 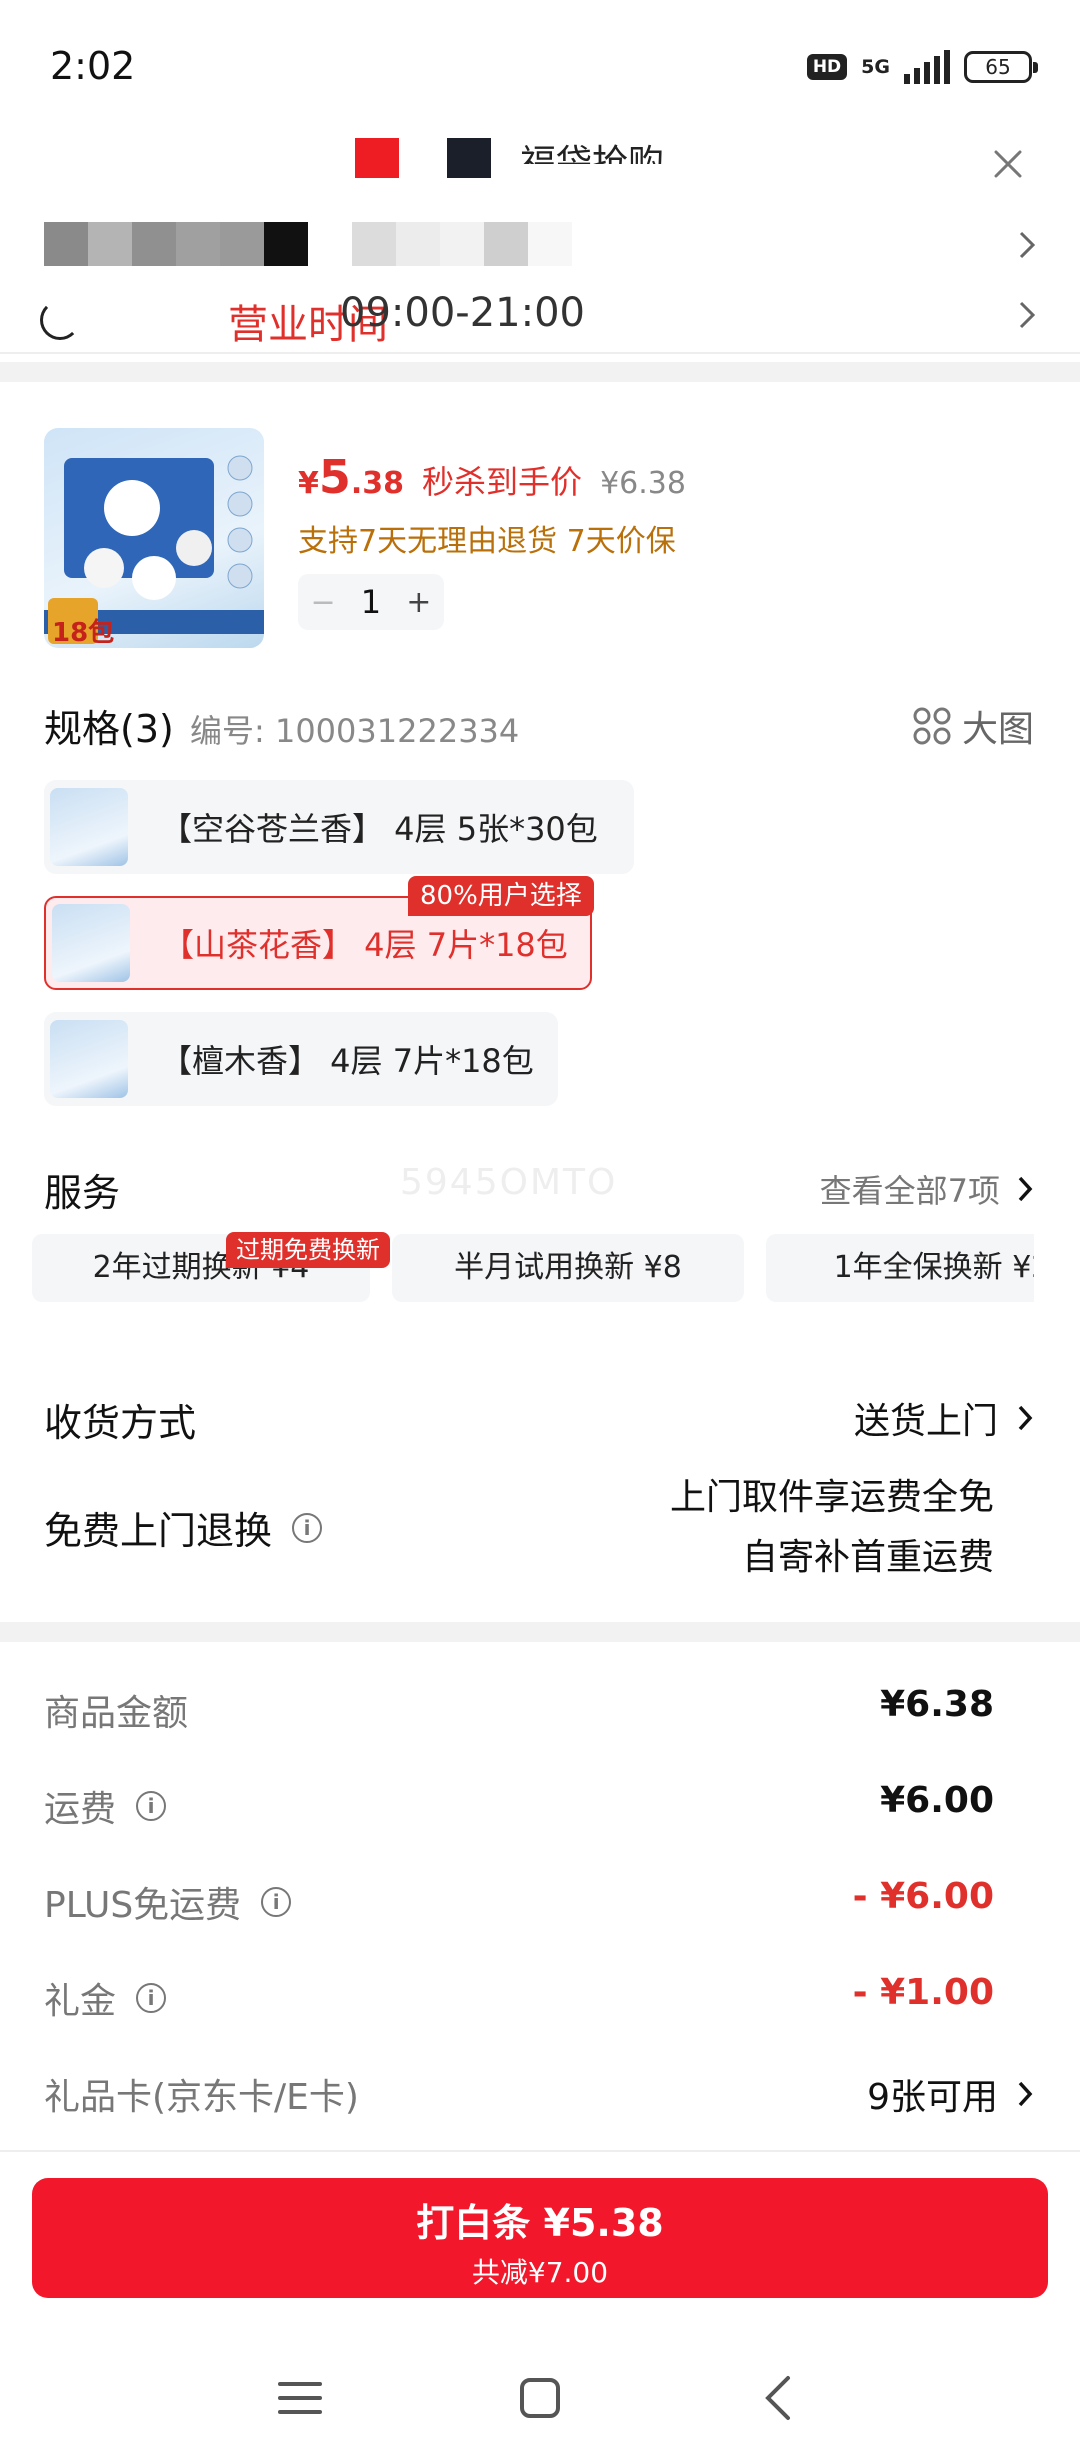 I want to click on fee-row-gift-money: 礼金 i - ¥1.00, so click(x=519, y=1998).